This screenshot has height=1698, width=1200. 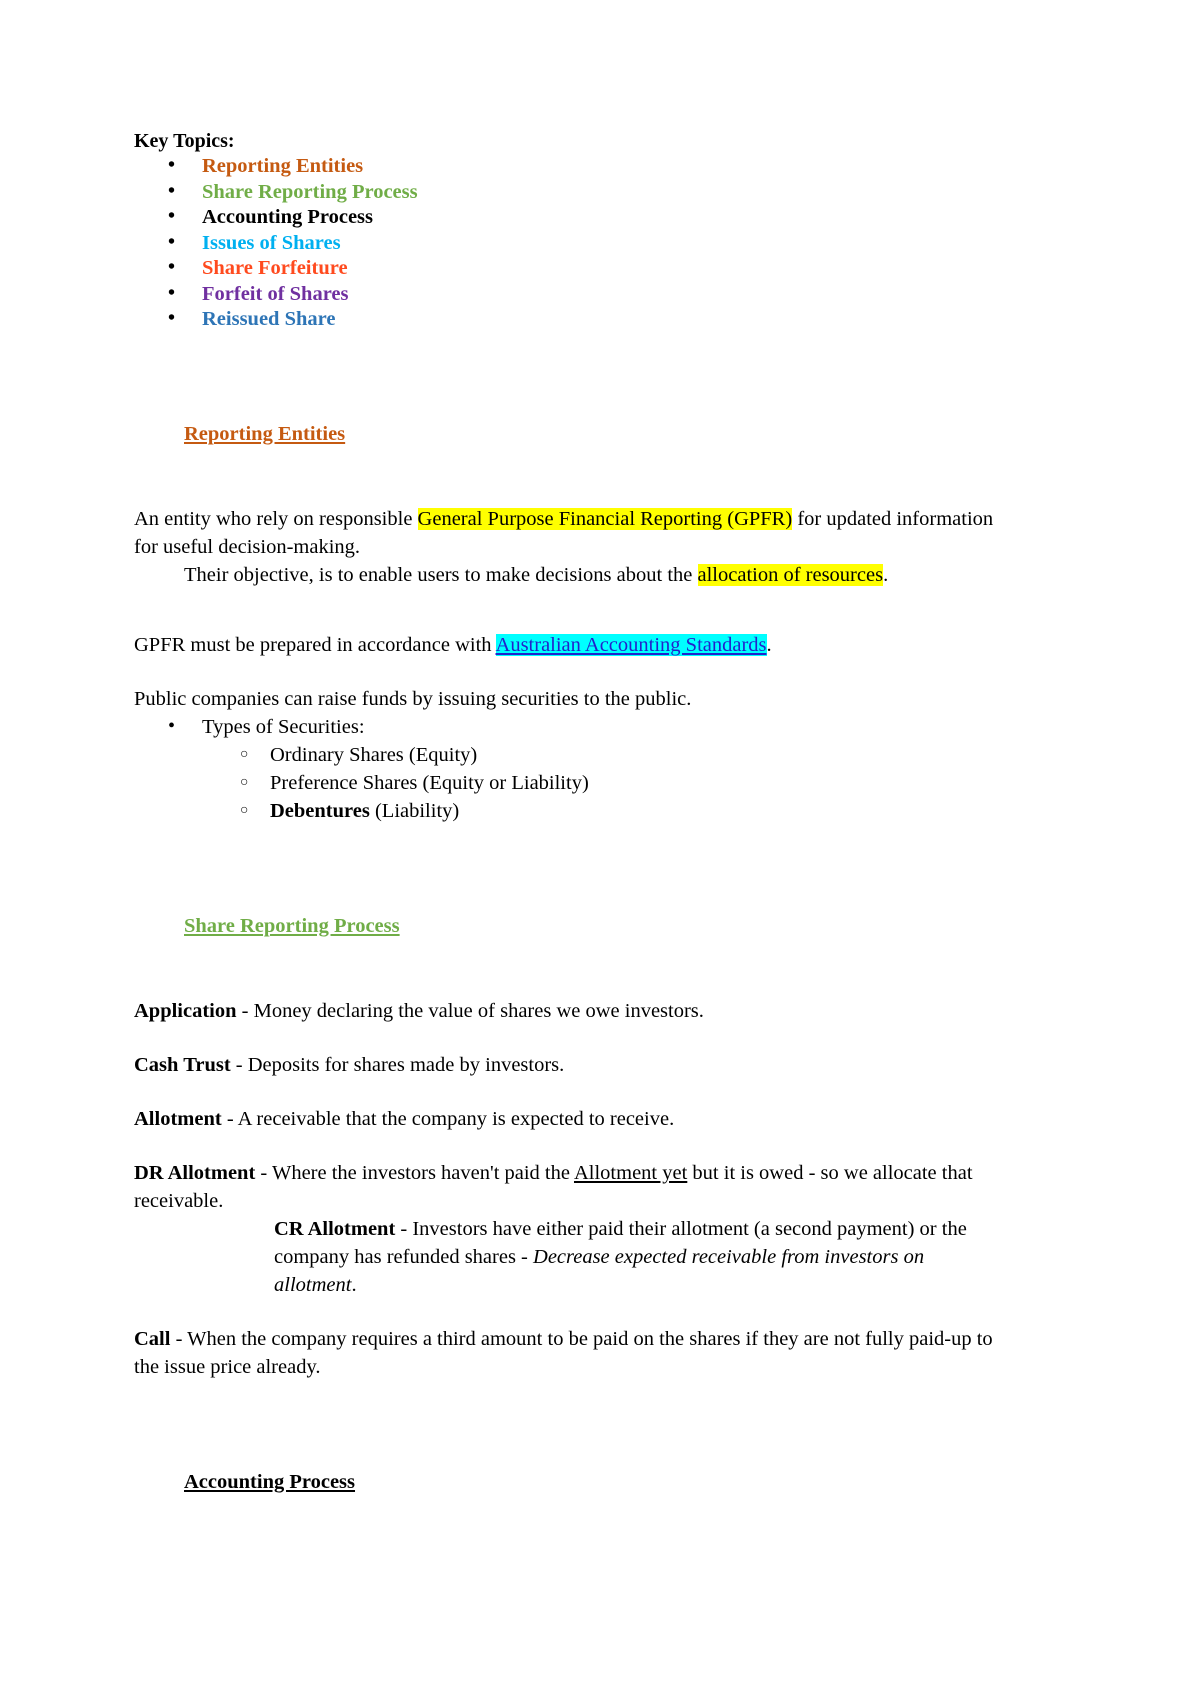 I want to click on list-item-label: Types of Securities:, so click(x=283, y=726).